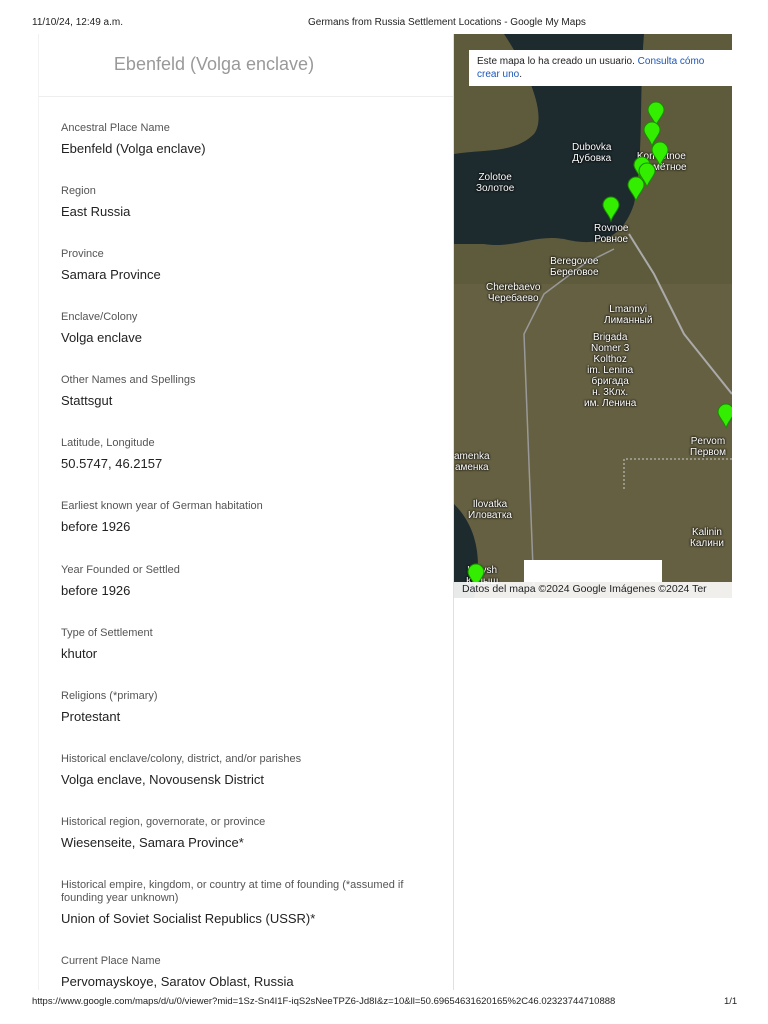  What do you see at coordinates (592, 153) in the screenshot?
I see `map-place-label: Dubovka Дубовка` at bounding box center [592, 153].